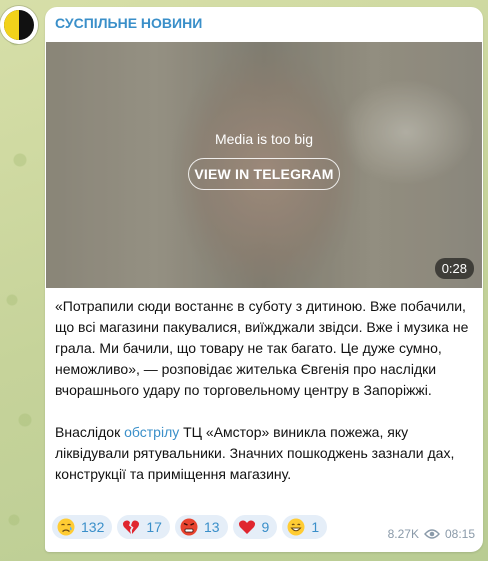 This screenshot has width=488, height=561. I want to click on video-duration: 0:28, so click(454, 268).